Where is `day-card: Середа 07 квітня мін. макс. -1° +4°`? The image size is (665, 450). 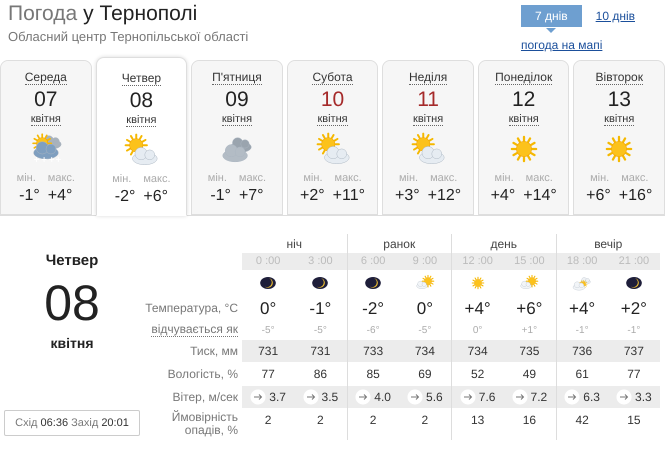 day-card: Середа 07 квітня мін. макс. -1° +4° is located at coordinates (46, 137).